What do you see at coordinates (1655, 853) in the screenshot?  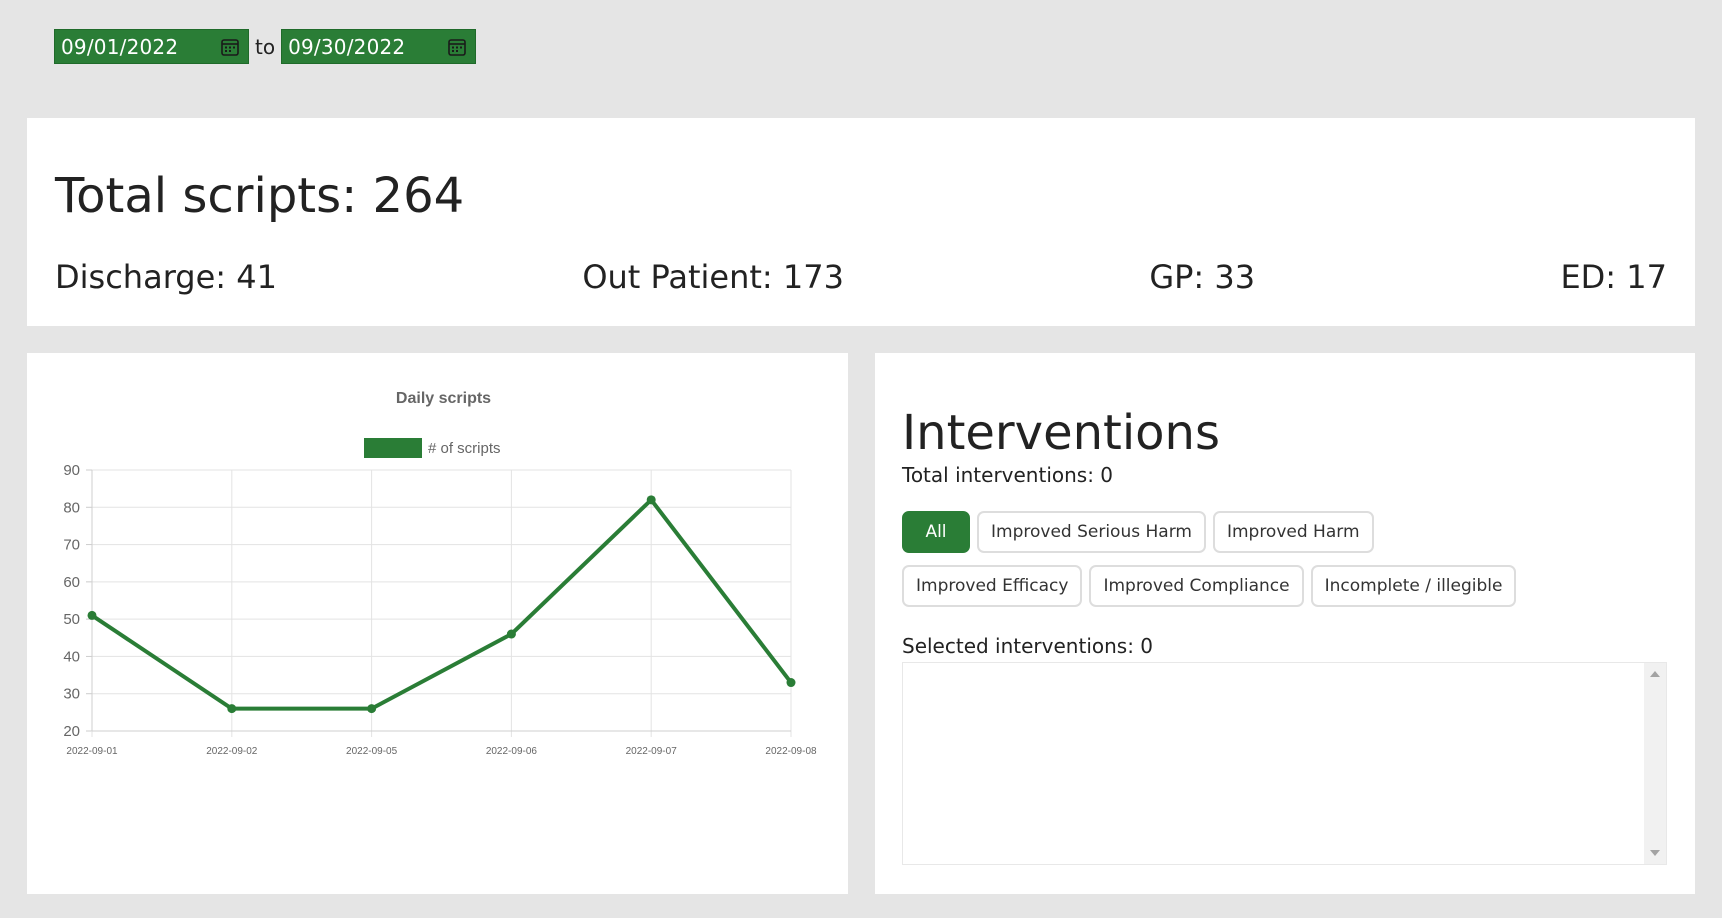 I see `scroll-down-icon` at bounding box center [1655, 853].